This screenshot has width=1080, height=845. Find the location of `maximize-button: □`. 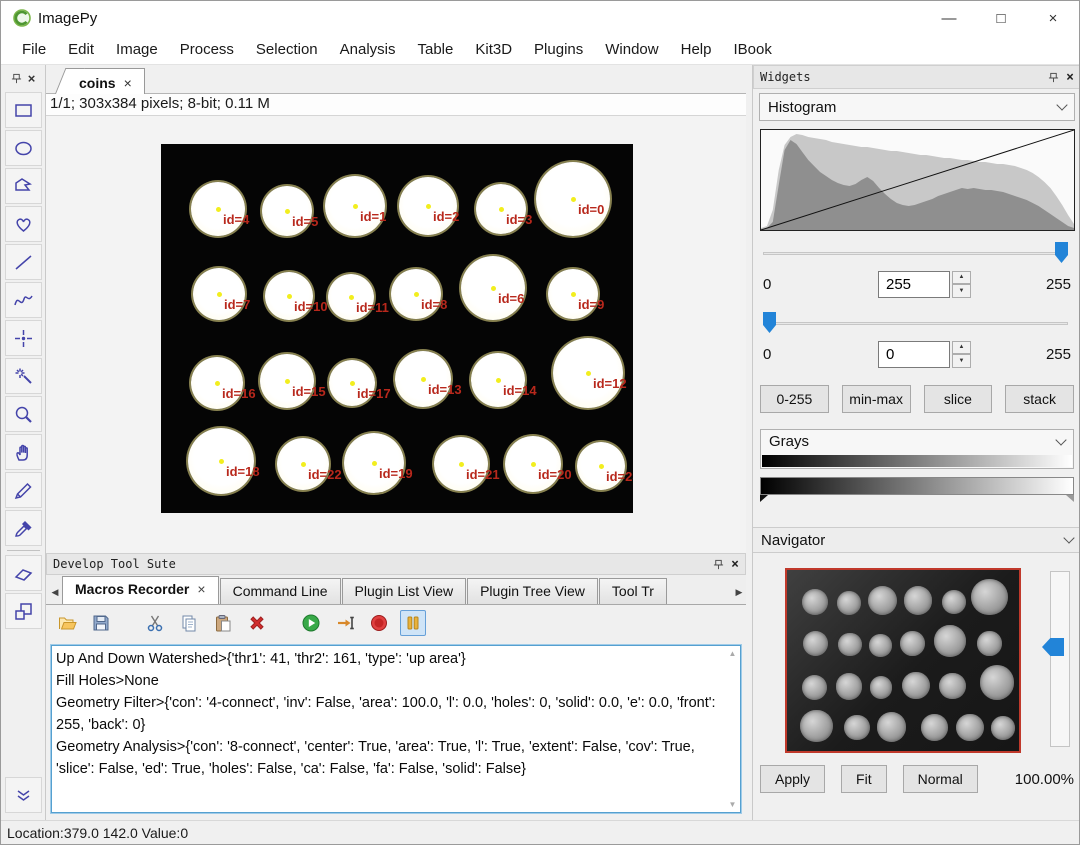

maximize-button: □ is located at coordinates (1001, 18).